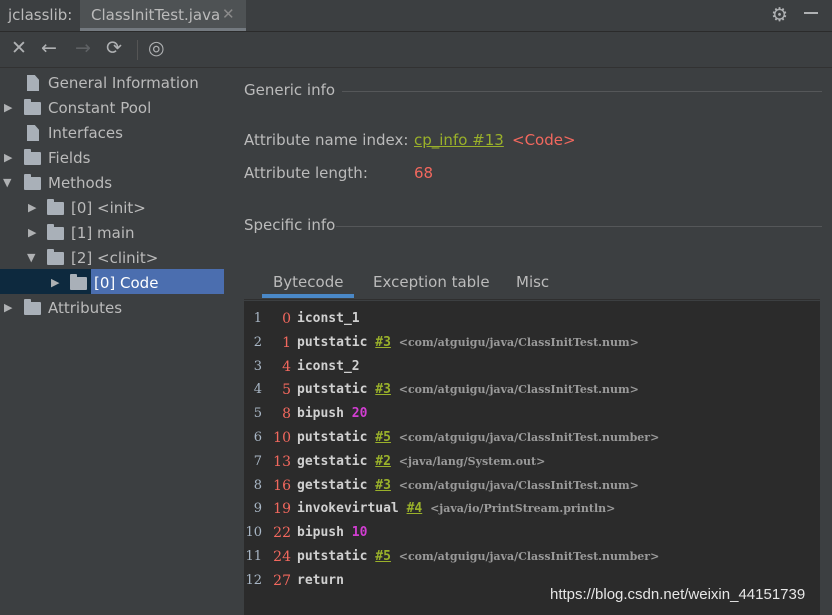 Image resolution: width=832 pixels, height=615 pixels. What do you see at coordinates (523, 509) in the screenshot?
I see `bytecode-comment: <java/io/PrintStream.println>` at bounding box center [523, 509].